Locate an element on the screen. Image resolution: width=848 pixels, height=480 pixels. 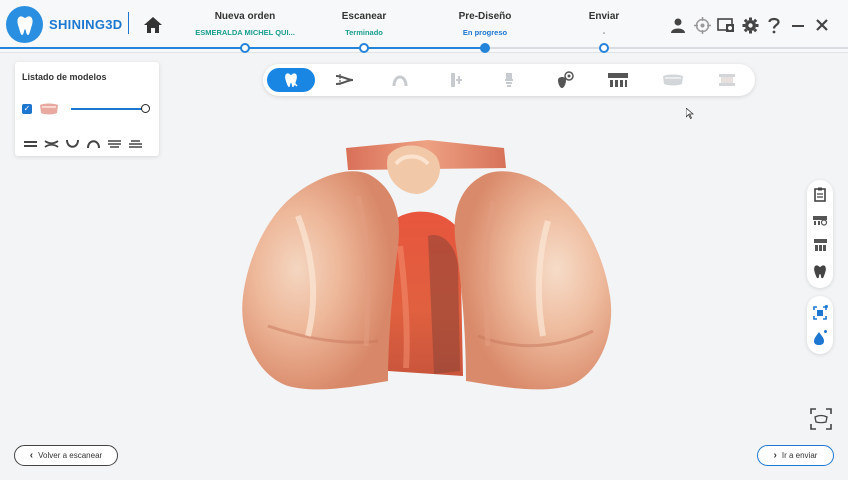
abutment-icon is located at coordinates (509, 80).